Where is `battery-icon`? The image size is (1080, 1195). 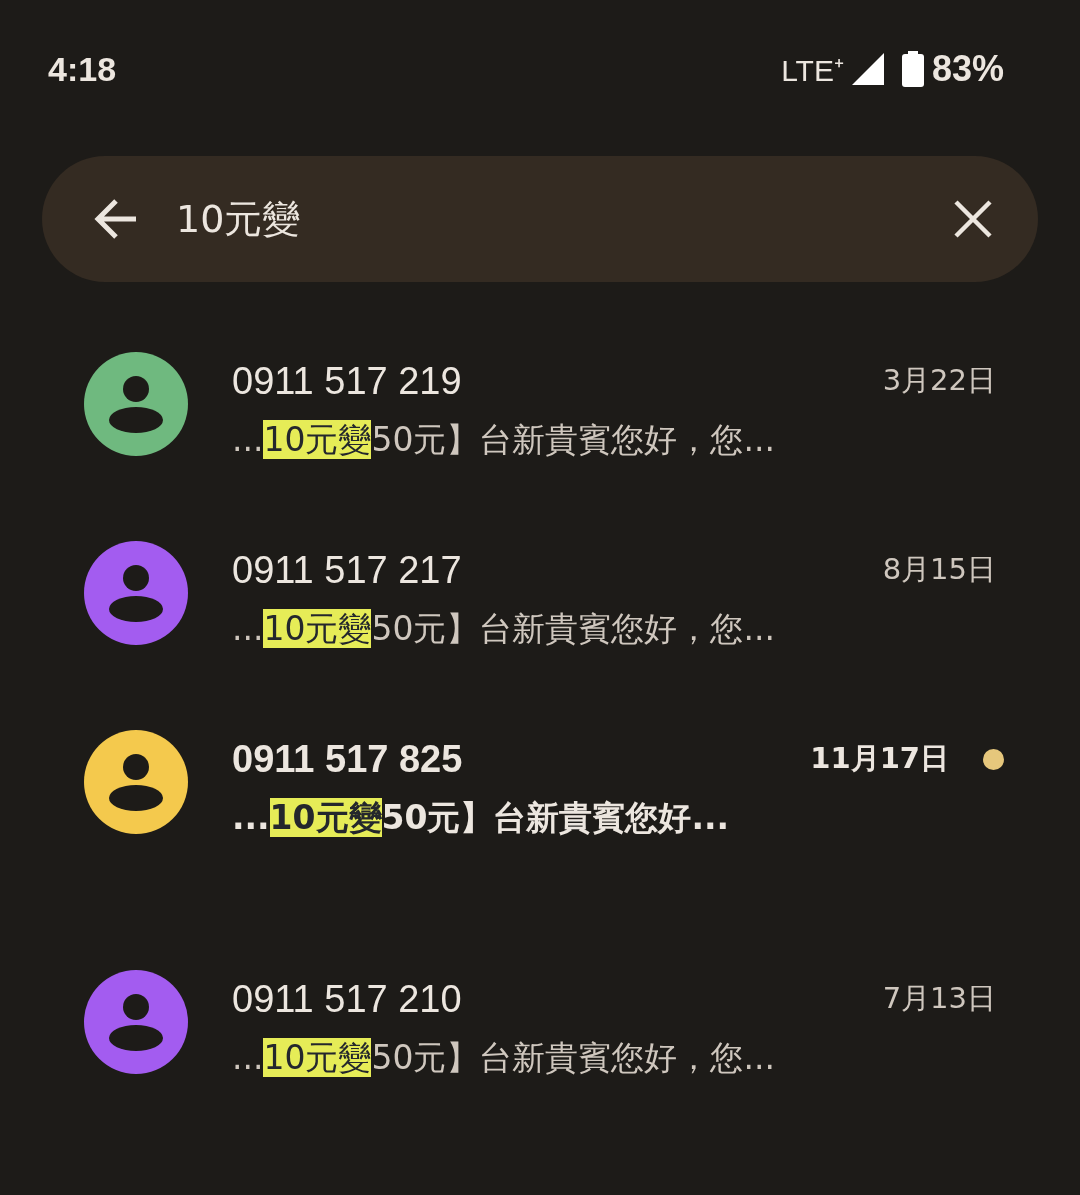
battery-icon is located at coordinates (912, 69).